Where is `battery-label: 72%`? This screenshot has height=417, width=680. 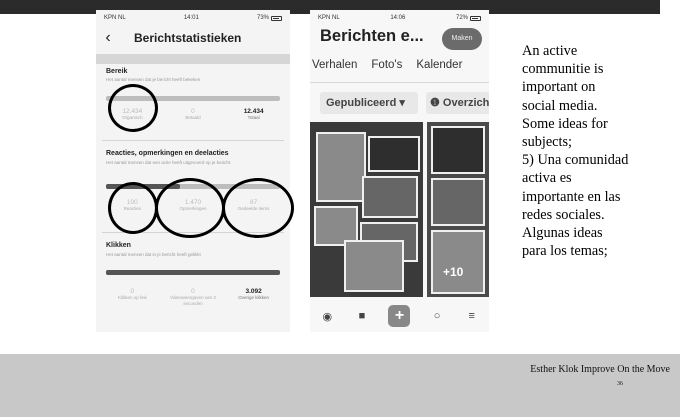
battery-label: 72% is located at coordinates (461, 18).